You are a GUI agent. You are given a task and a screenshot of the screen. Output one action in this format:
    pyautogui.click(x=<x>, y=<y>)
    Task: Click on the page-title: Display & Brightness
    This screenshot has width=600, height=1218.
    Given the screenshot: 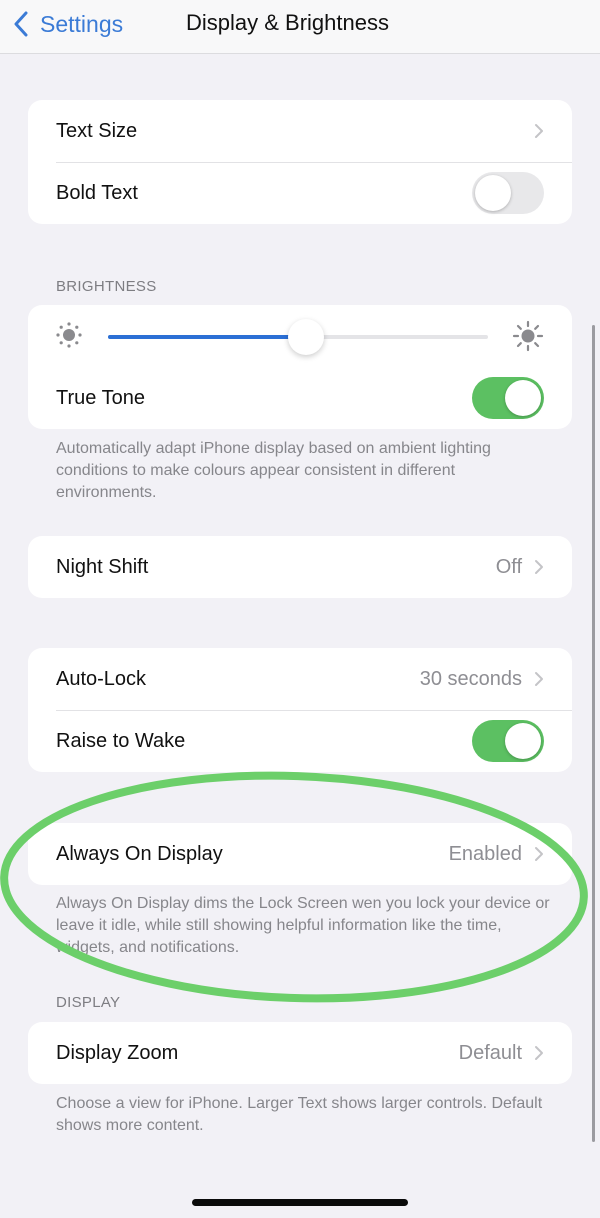 What is the action you would take?
    pyautogui.click(x=287, y=22)
    